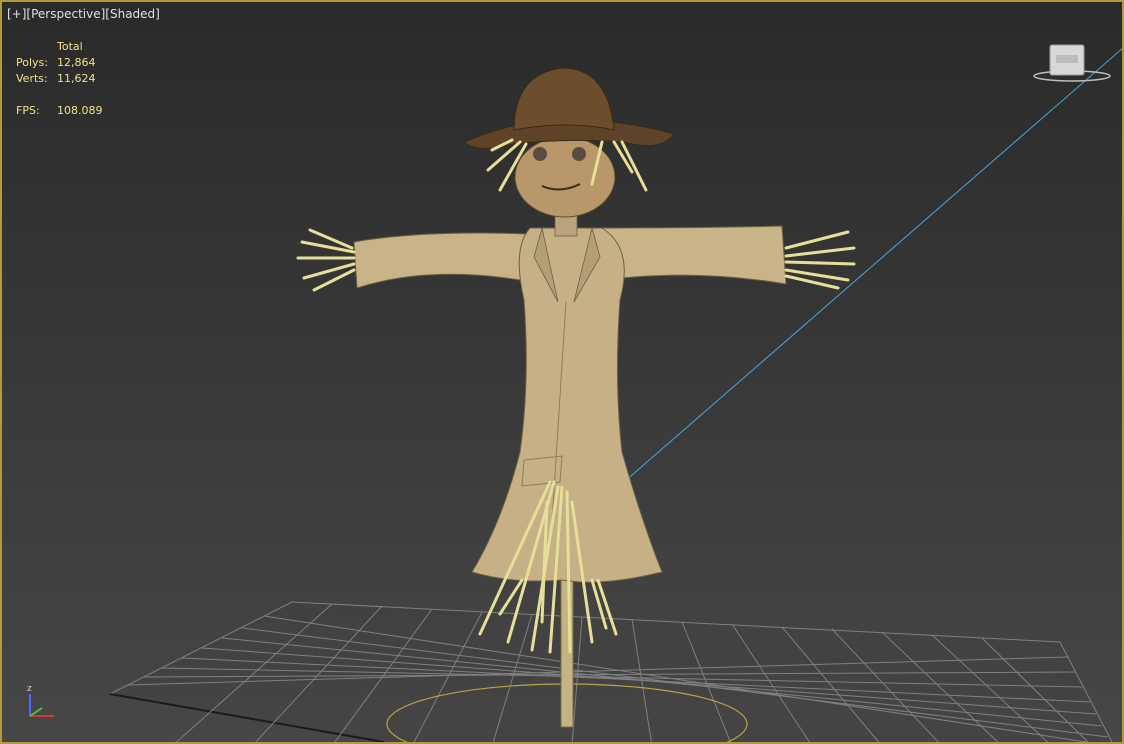 The width and height of the screenshot is (1124, 744). What do you see at coordinates (32, 78) in the screenshot?
I see `verts-label: Verts:` at bounding box center [32, 78].